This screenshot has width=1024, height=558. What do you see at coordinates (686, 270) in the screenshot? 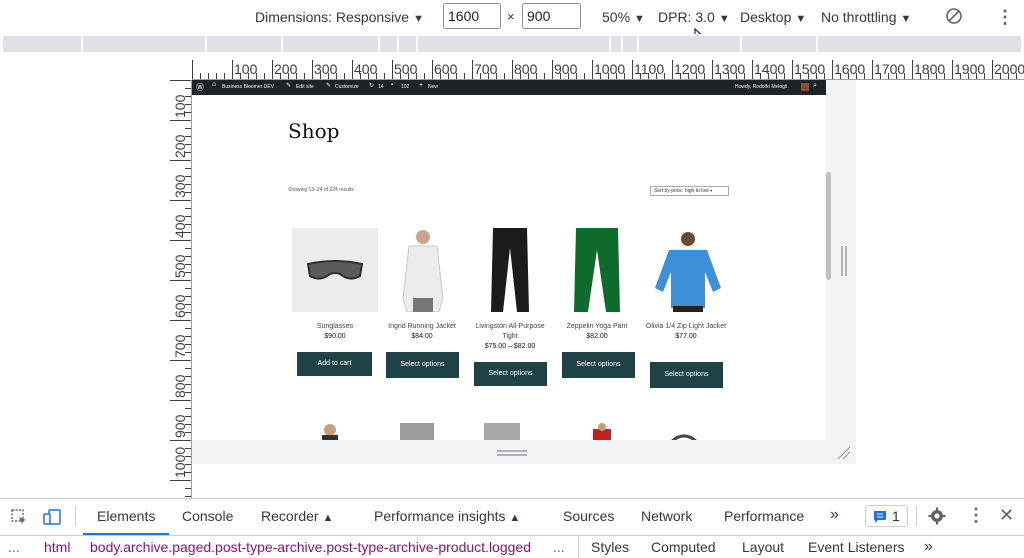
I see `product-image-olivia-jacket` at bounding box center [686, 270].